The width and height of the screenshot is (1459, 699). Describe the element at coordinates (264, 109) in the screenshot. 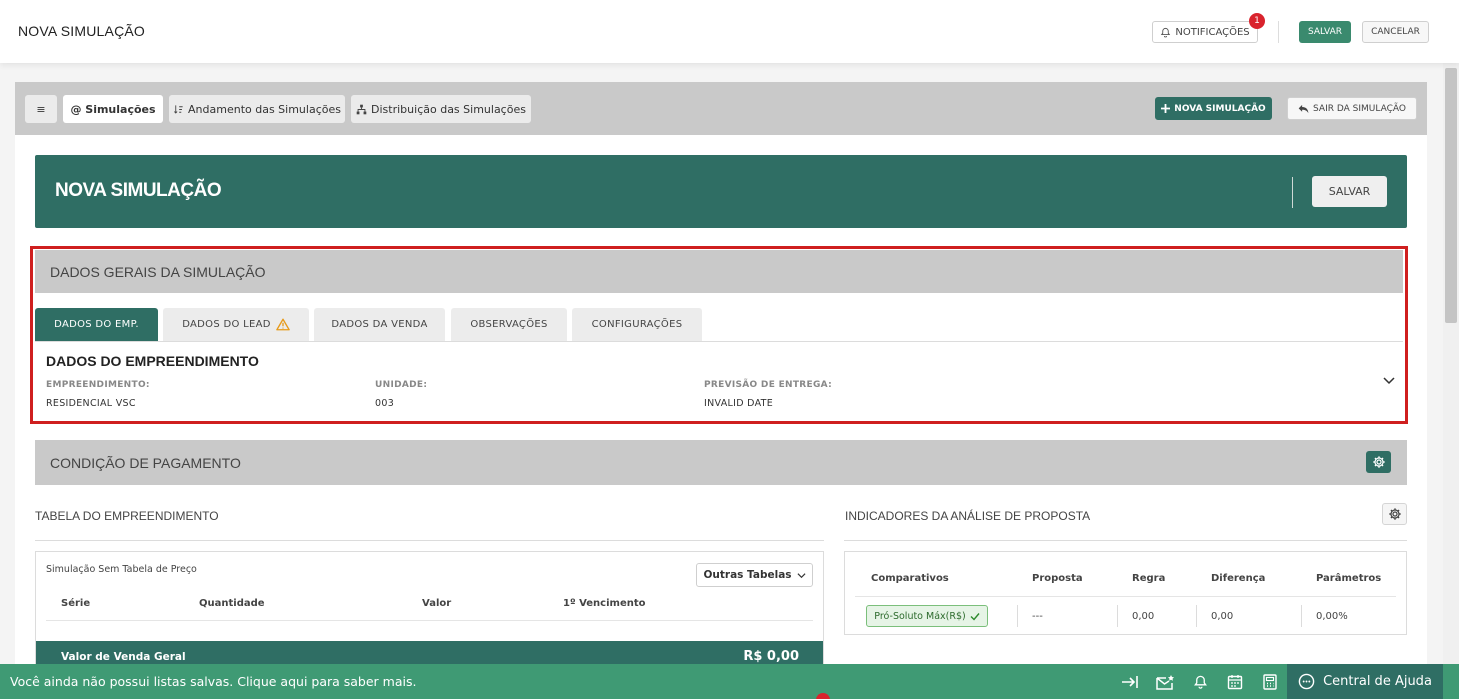

I see `tab-label: Andamento das Simulações` at that location.